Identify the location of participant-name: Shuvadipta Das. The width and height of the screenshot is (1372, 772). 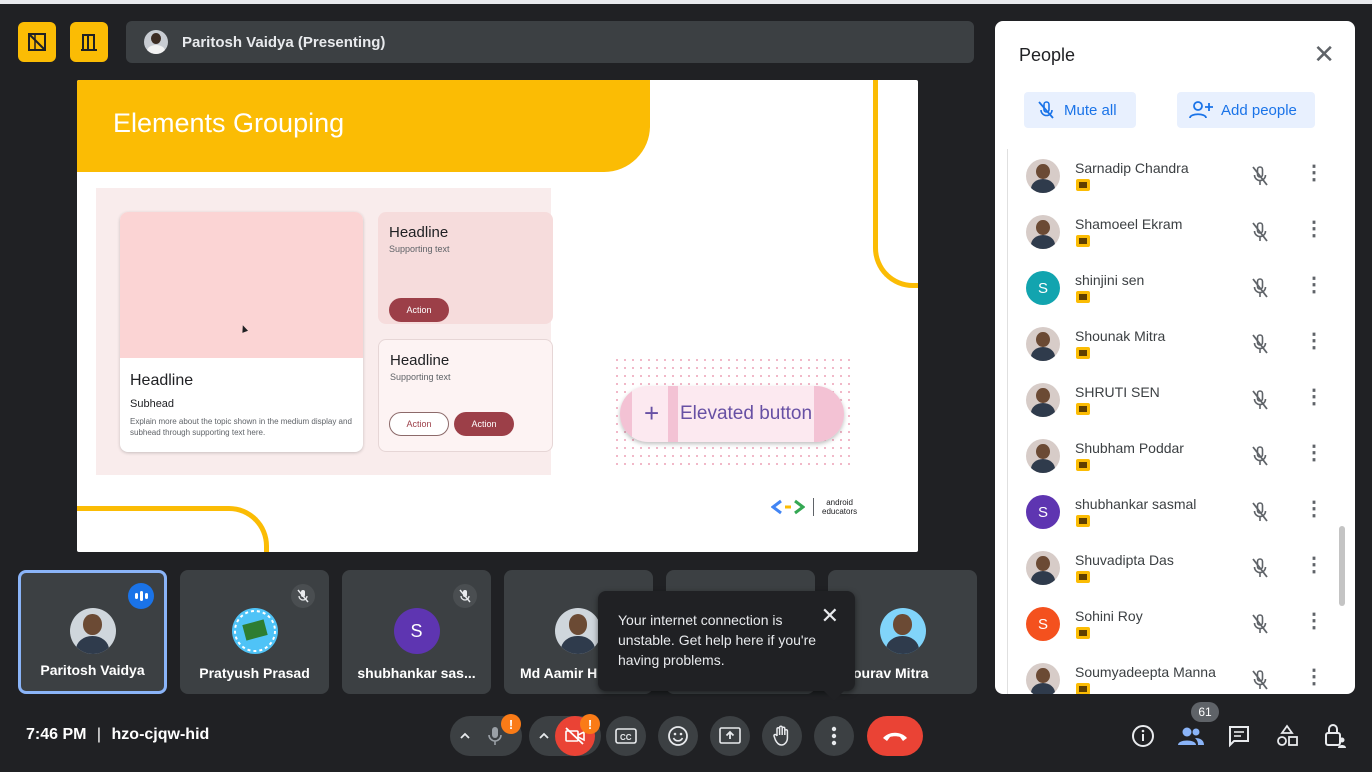
(1124, 560).